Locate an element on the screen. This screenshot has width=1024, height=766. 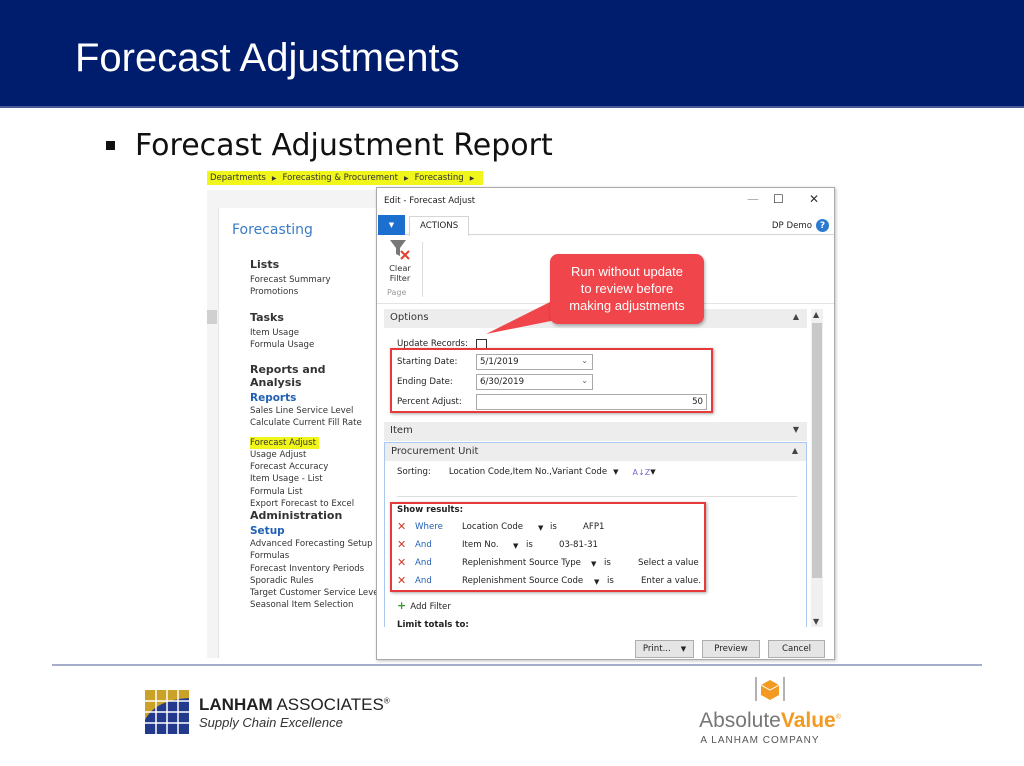
nav-link: Seasonal Item Selection is located at coordinates (315, 605).